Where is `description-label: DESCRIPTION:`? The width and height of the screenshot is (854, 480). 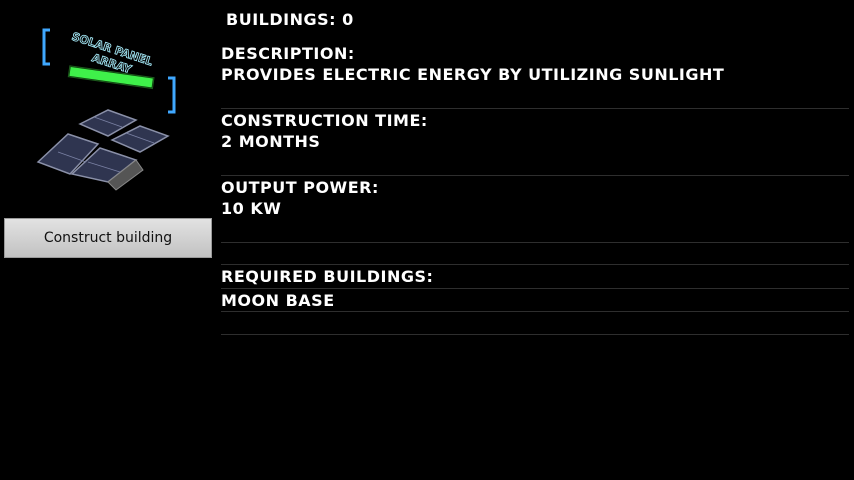 description-label: DESCRIPTION: is located at coordinates (288, 53).